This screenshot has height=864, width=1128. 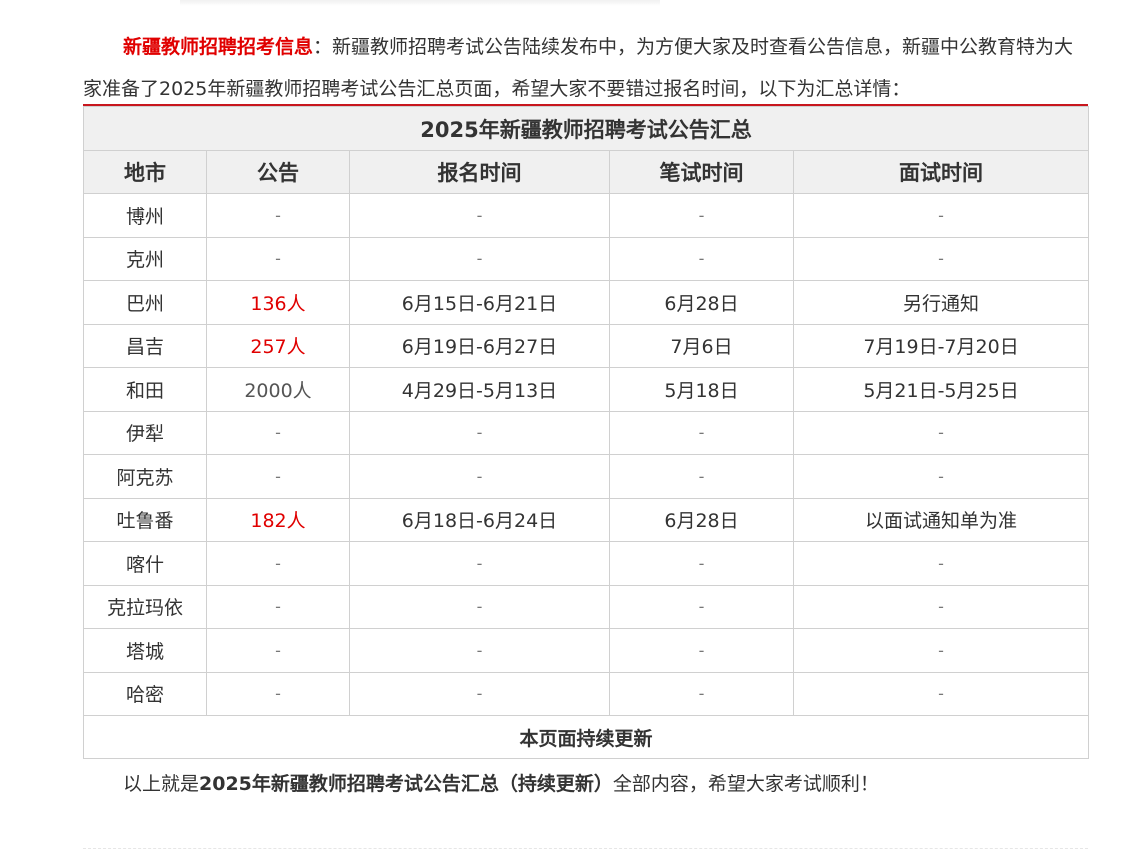 I want to click on header-city: 地市, so click(x=145, y=172).